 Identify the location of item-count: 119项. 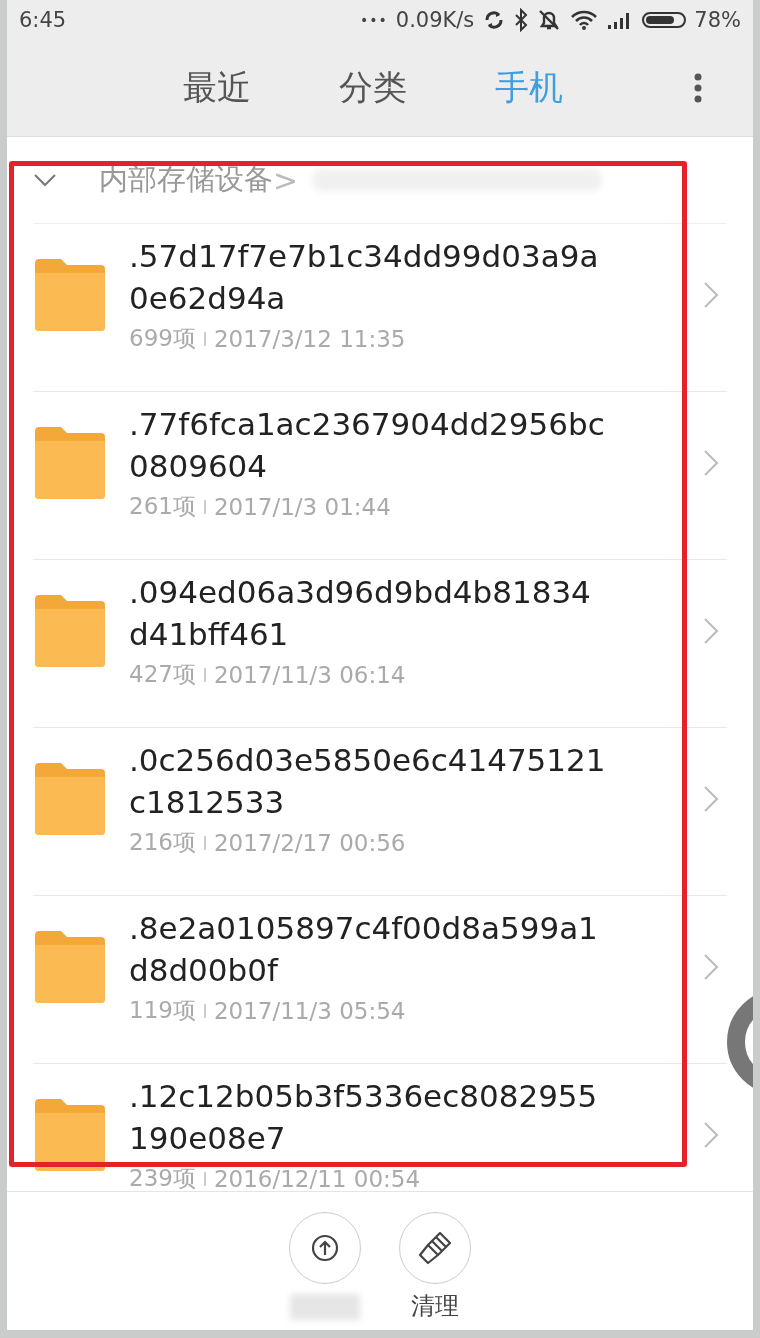
(162, 1010).